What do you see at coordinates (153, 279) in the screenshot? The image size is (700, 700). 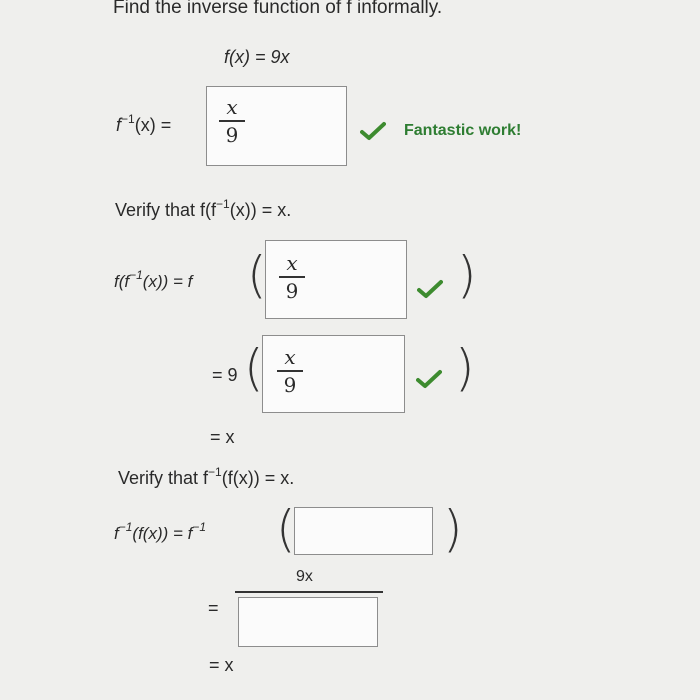 I see `verify1-row1-label: f(f−1(x)) = f` at bounding box center [153, 279].